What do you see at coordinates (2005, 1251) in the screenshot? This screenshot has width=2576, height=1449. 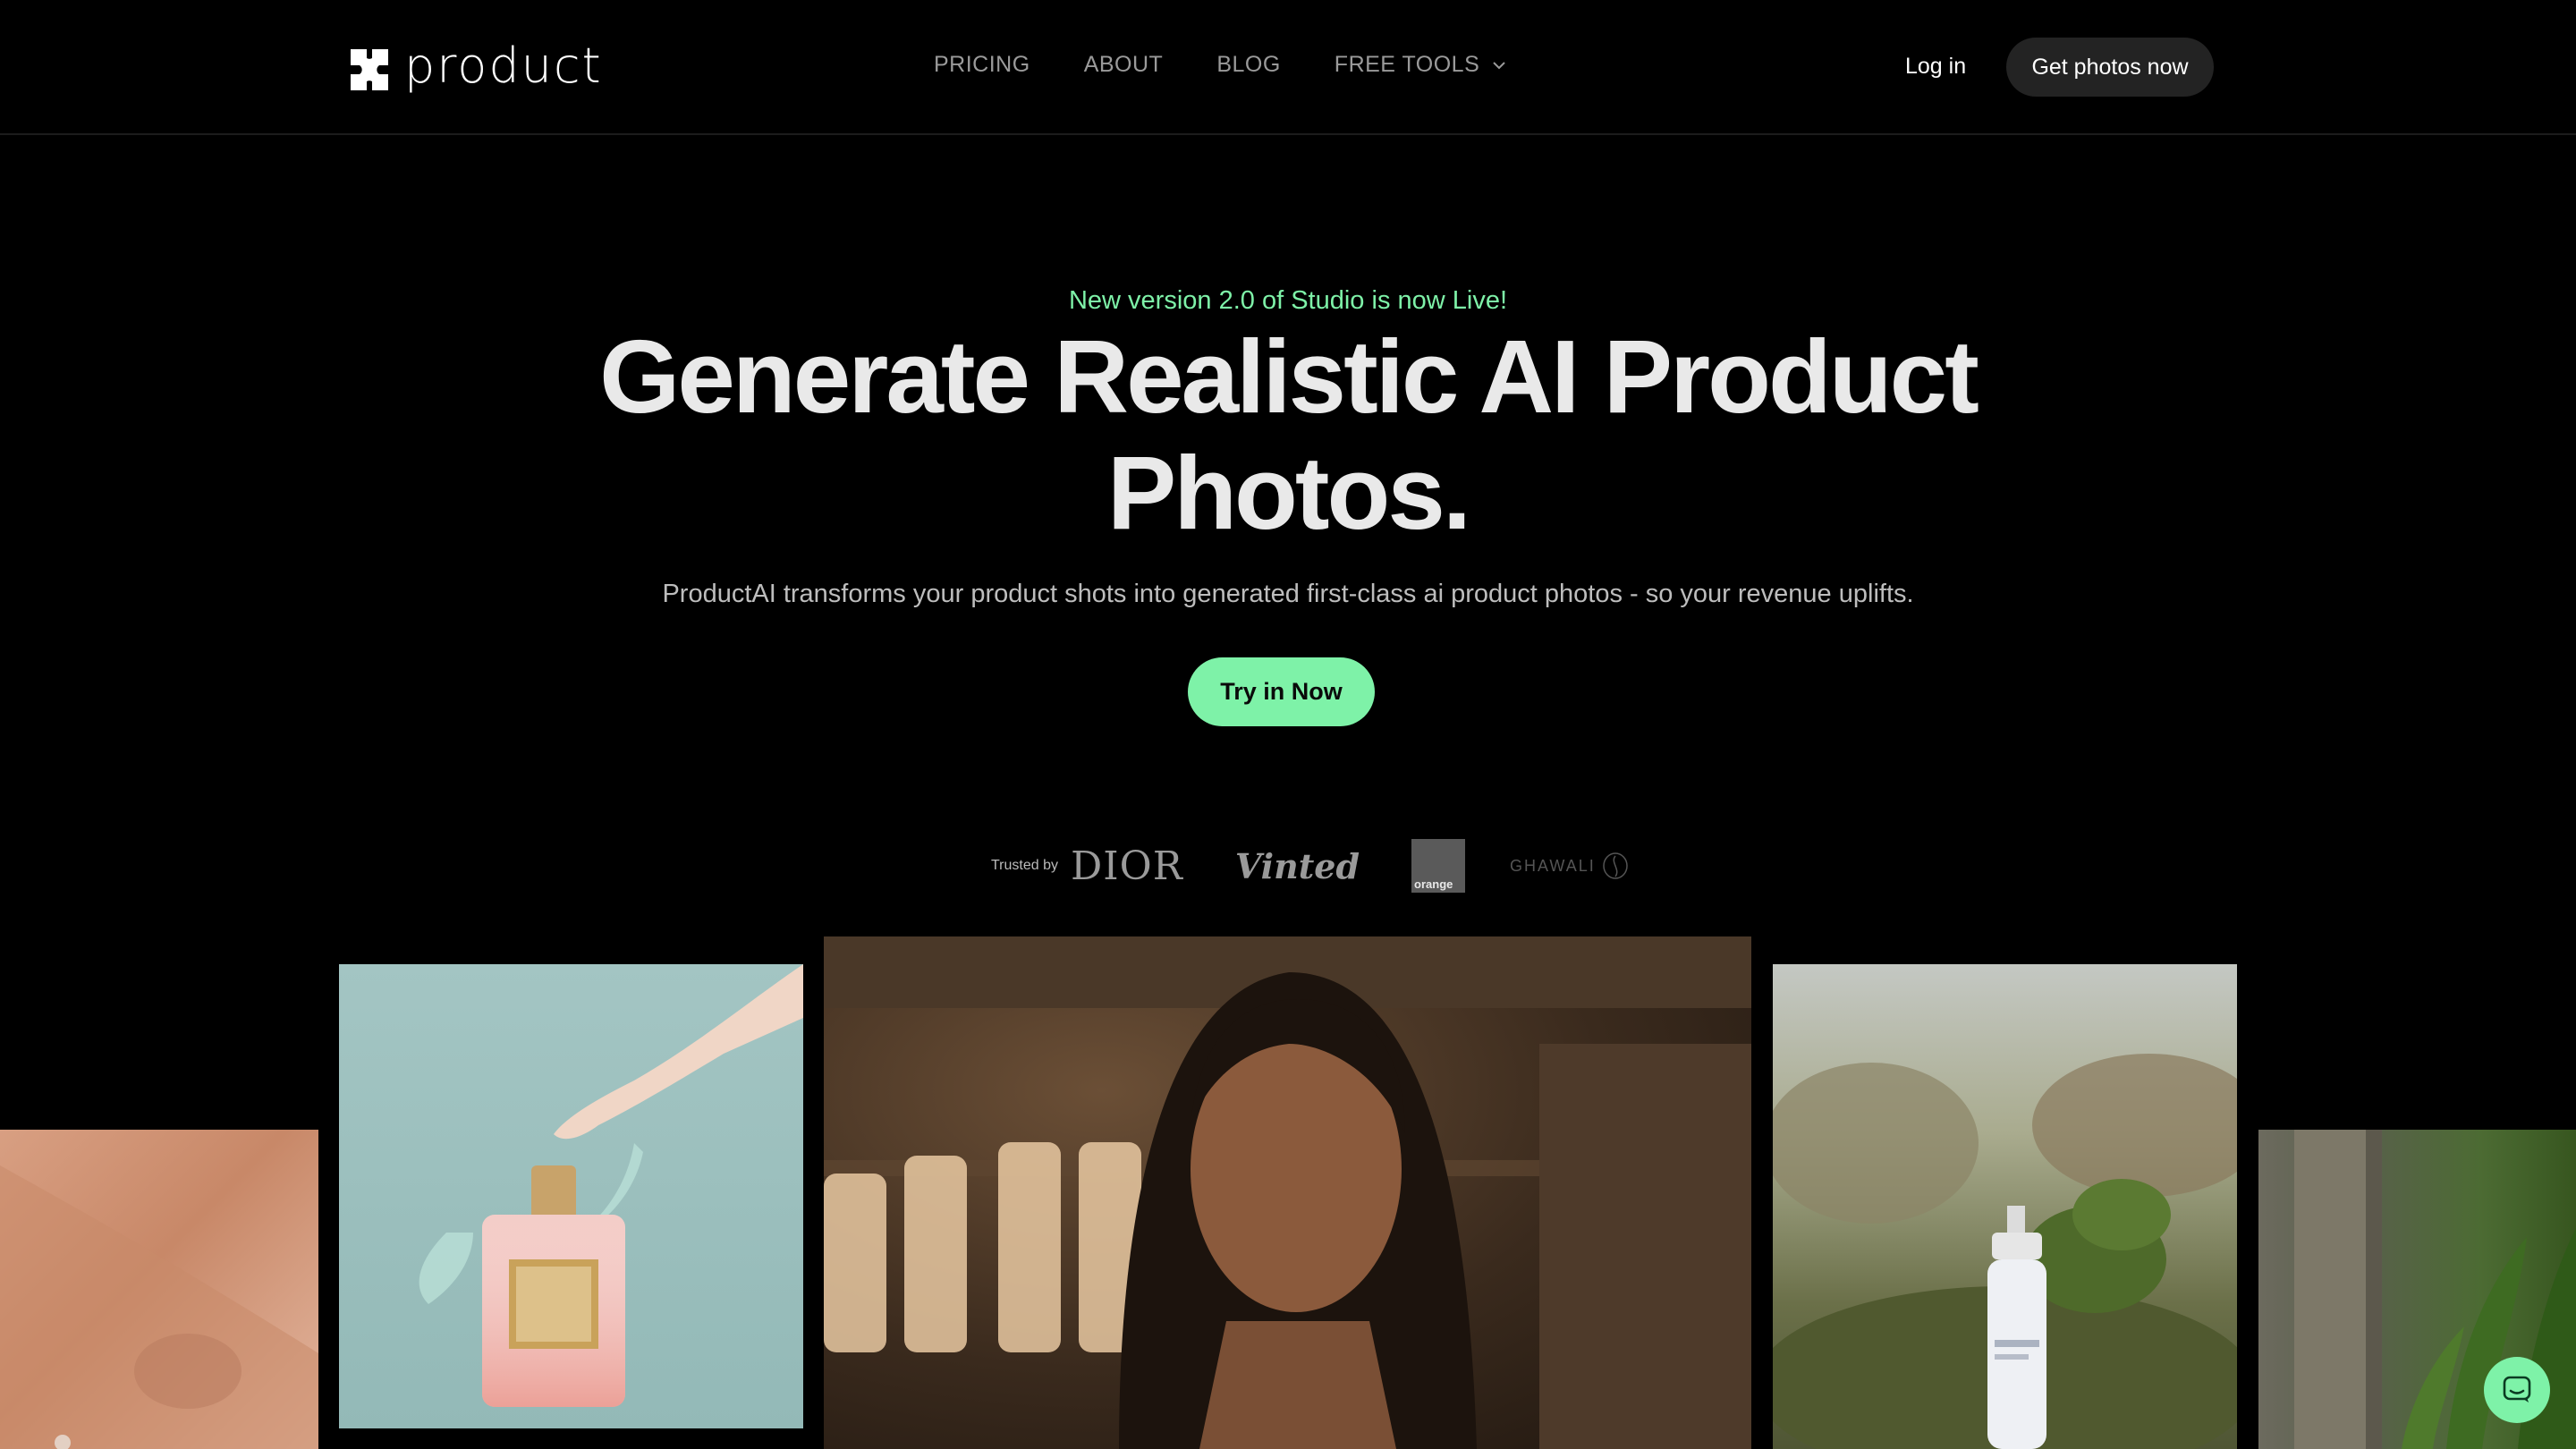 I see `serum-illustration` at bounding box center [2005, 1251].